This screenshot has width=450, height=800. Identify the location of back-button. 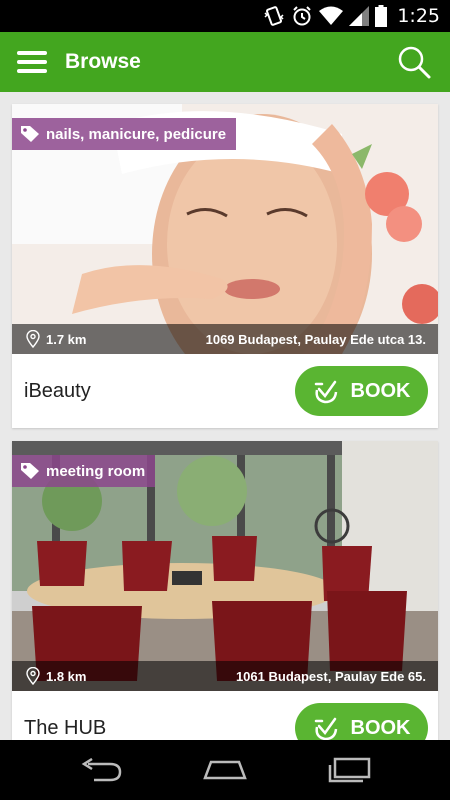
(100, 770).